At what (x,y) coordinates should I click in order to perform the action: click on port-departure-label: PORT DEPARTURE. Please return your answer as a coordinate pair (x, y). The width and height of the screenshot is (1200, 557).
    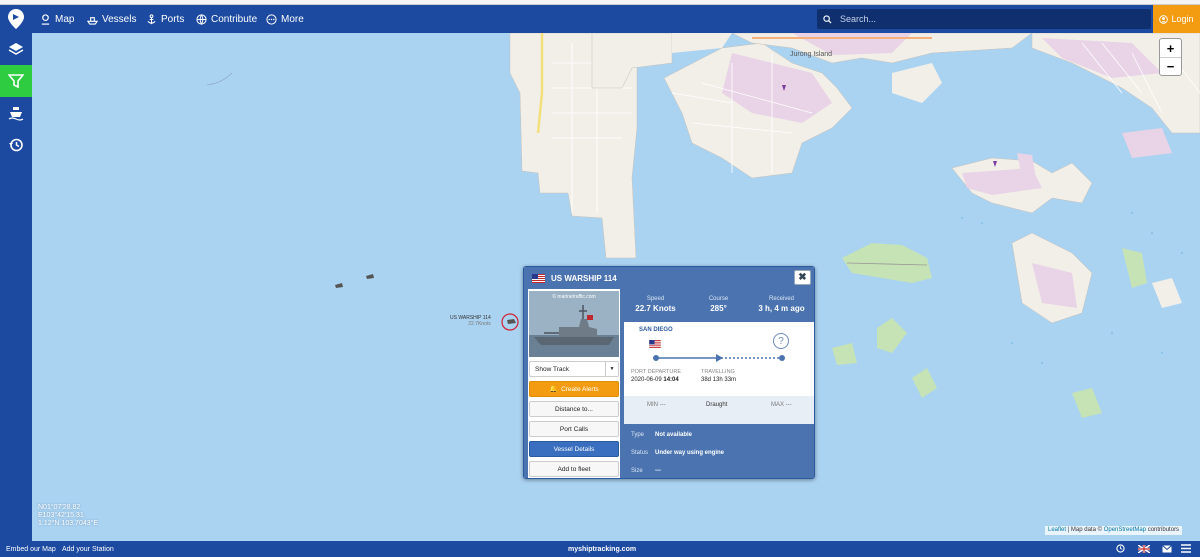
    Looking at the image, I should click on (656, 372).